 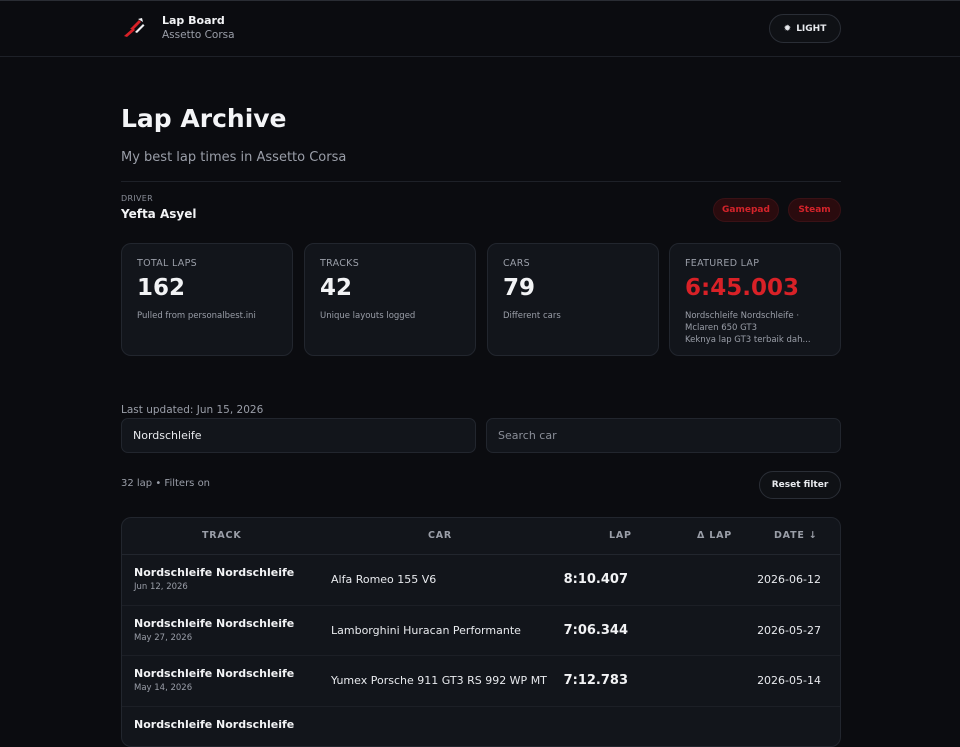 I want to click on stat-desc: Pulled from personalbest.ini, so click(x=207, y=316).